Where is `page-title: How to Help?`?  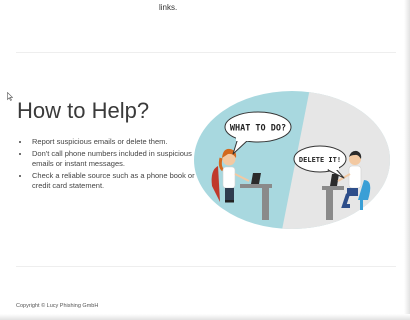 page-title: How to Help? is located at coordinates (83, 110).